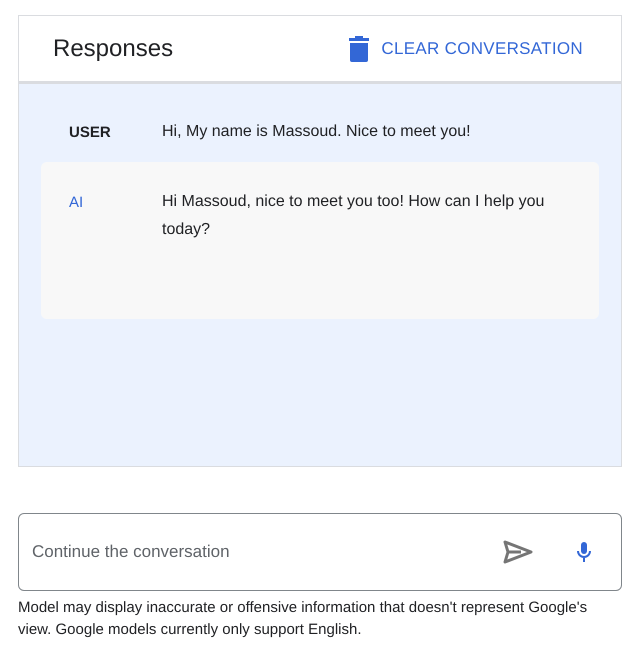 The image size is (640, 660). Describe the element at coordinates (584, 552) in the screenshot. I see `microphone-icon` at that location.